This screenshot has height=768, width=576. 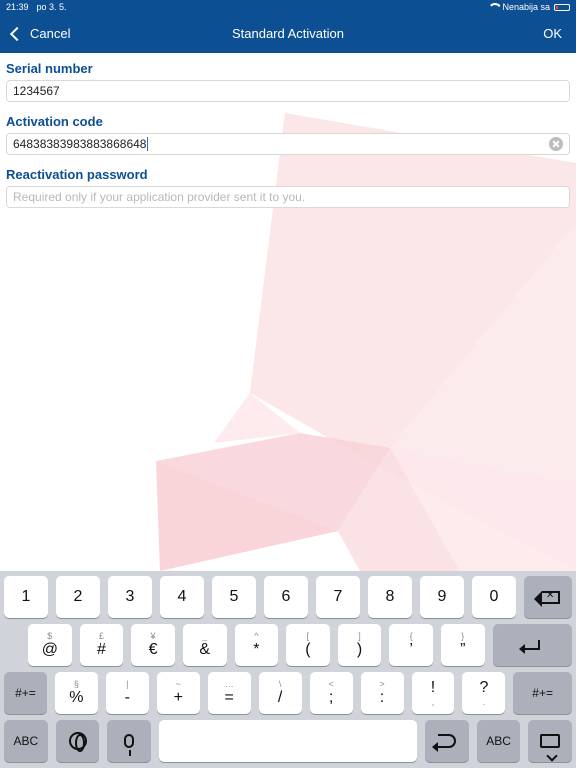 What do you see at coordinates (411, 645) in the screenshot?
I see `key-apostrophe: {’` at bounding box center [411, 645].